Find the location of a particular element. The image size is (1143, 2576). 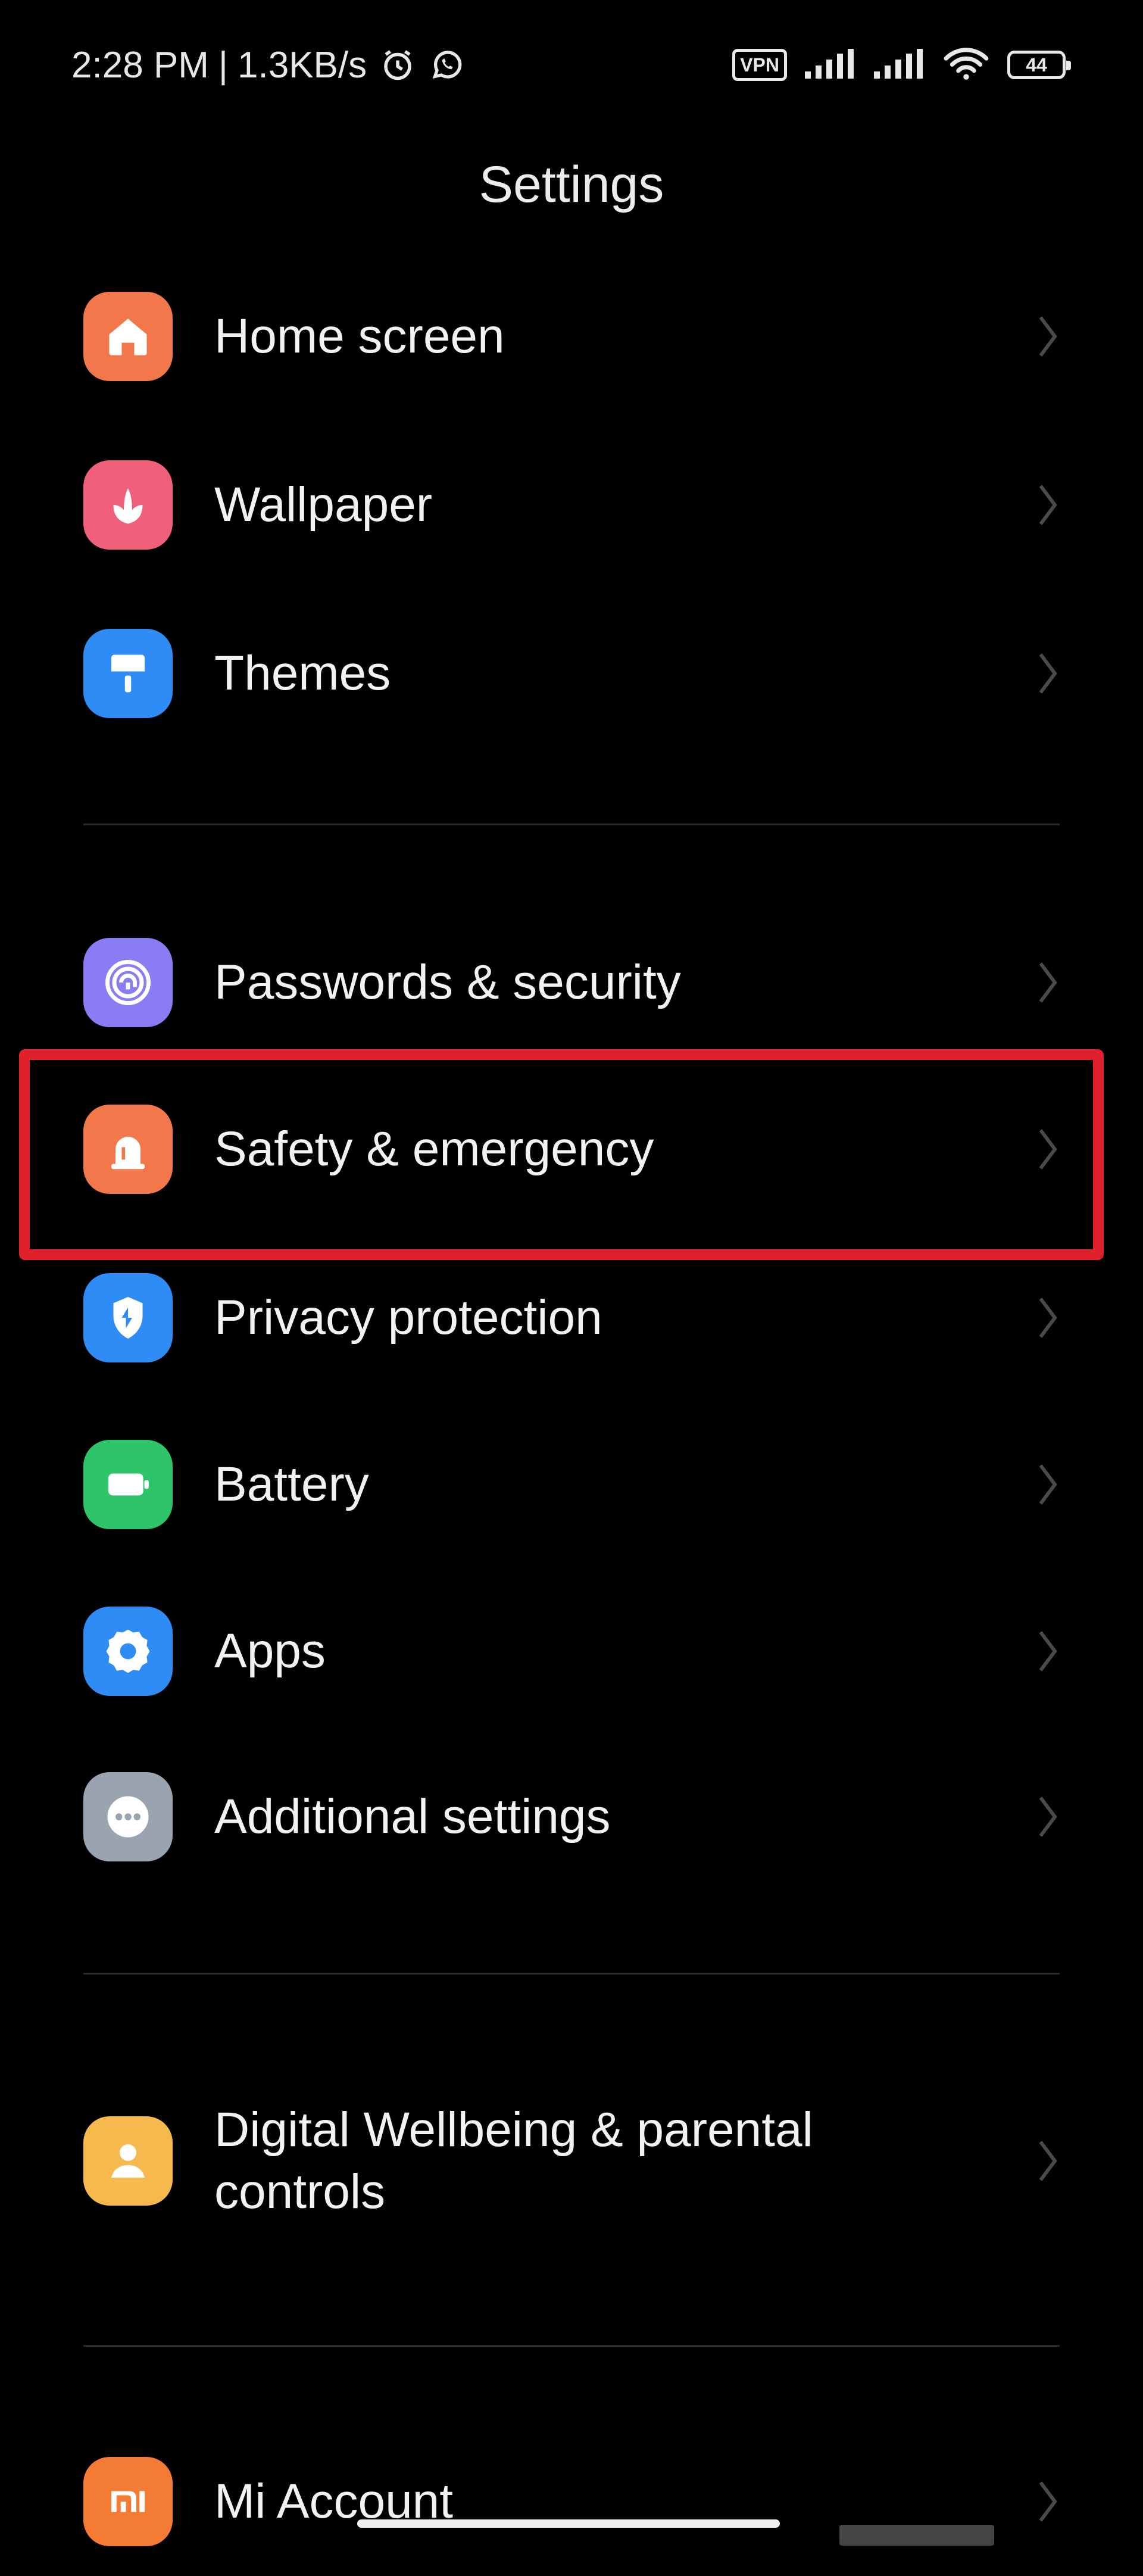

person-icon is located at coordinates (128, 2161).